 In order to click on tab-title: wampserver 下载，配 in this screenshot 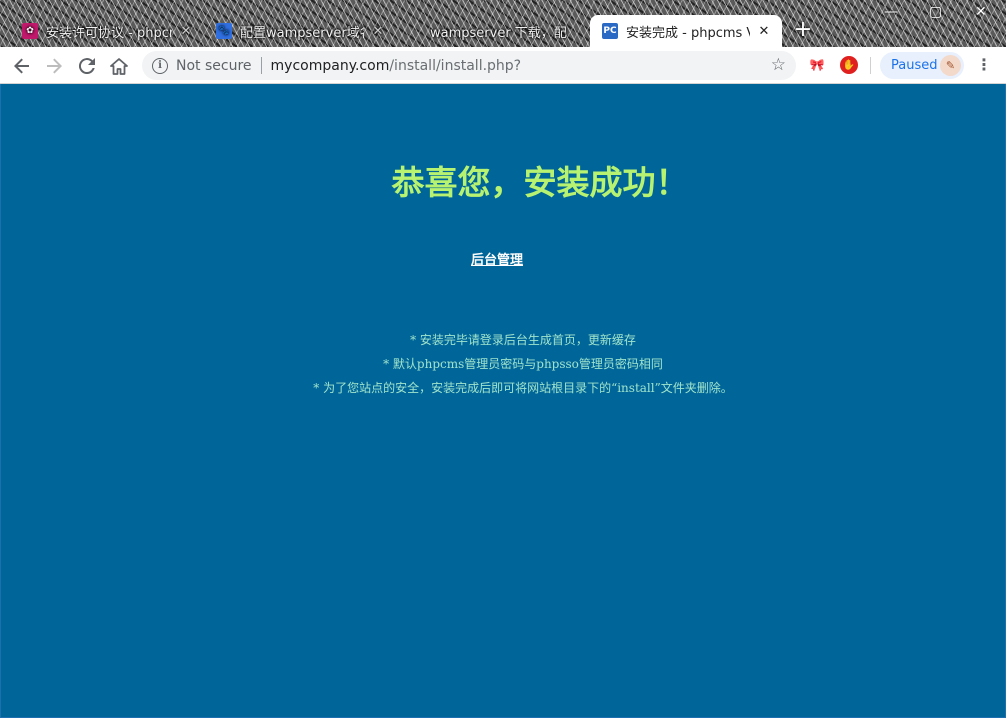, I will do `click(498, 33)`.